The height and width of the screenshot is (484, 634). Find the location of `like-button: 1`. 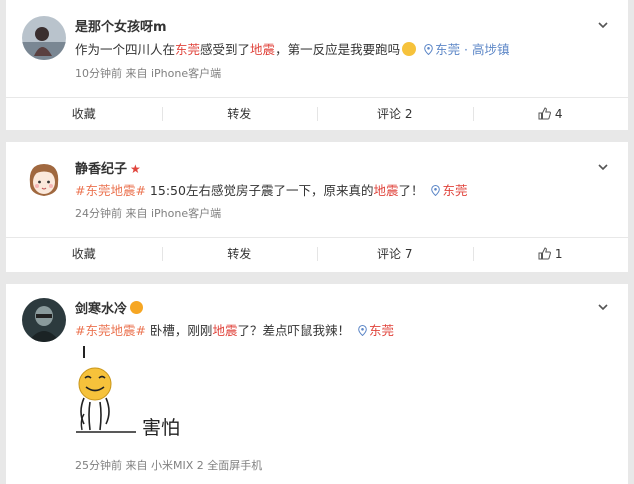

like-button: 1 is located at coordinates (550, 253).